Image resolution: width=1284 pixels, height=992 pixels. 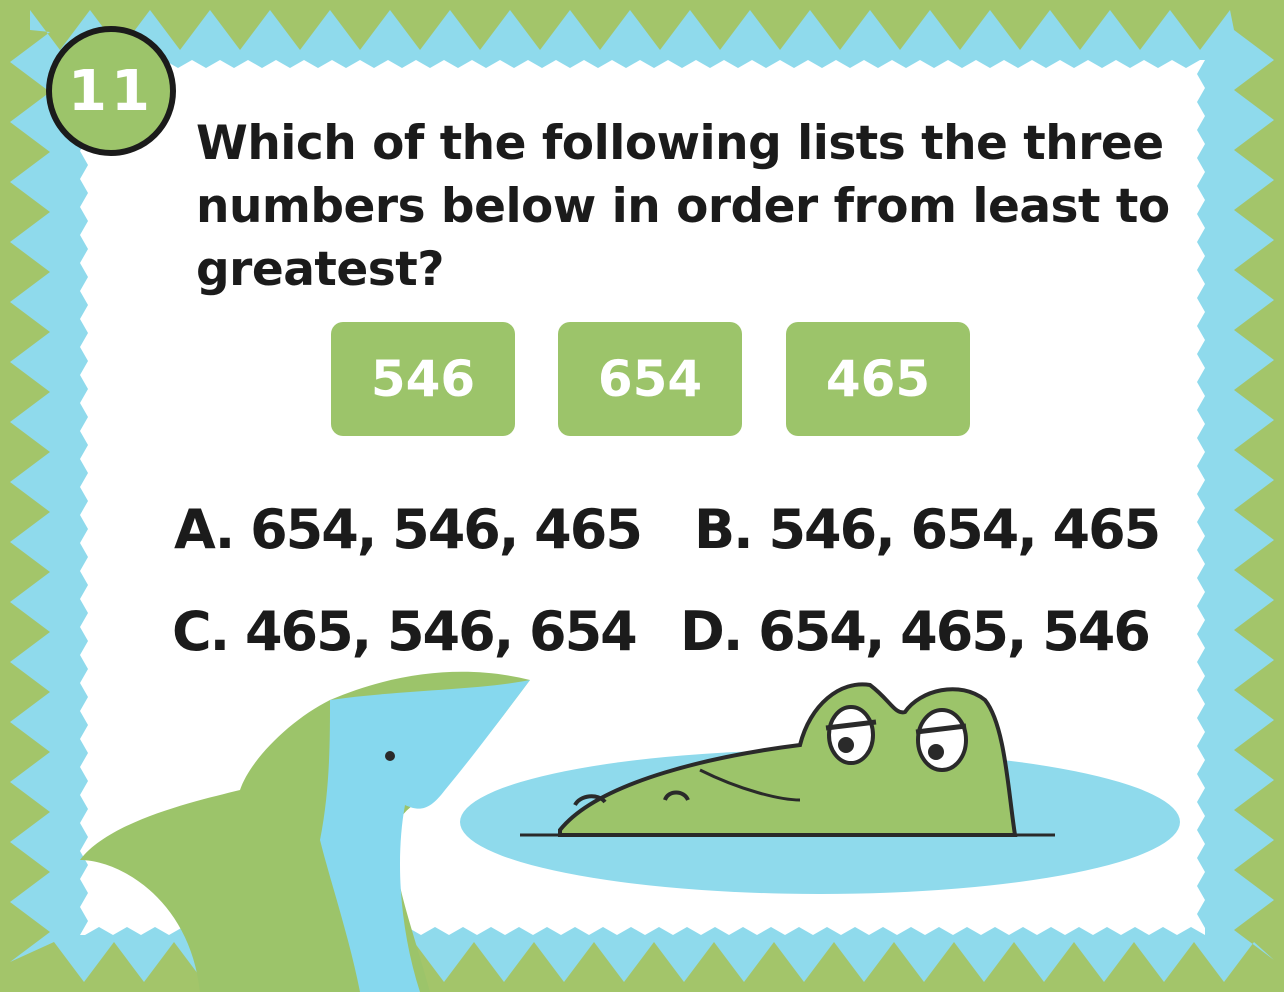 I want to click on choice-b: B. 546, 654, 465, so click(x=927, y=529).